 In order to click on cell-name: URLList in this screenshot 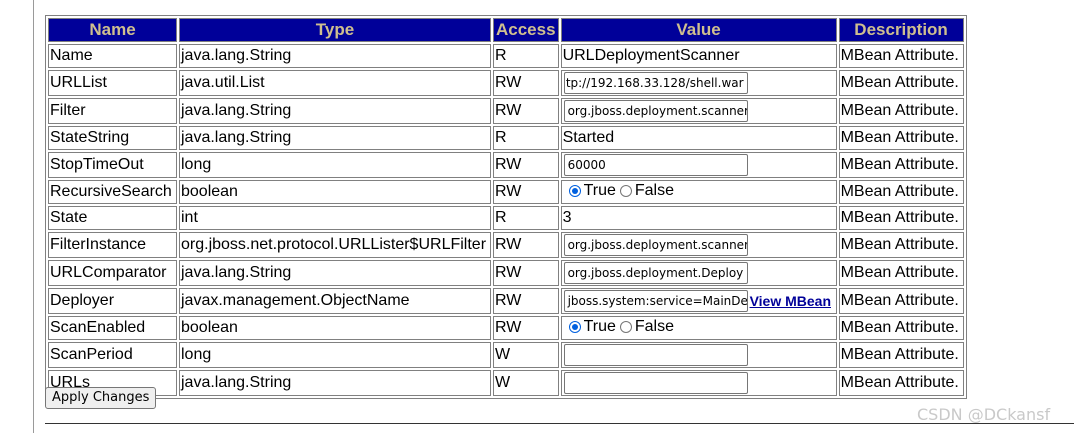, I will do `click(112, 83)`.